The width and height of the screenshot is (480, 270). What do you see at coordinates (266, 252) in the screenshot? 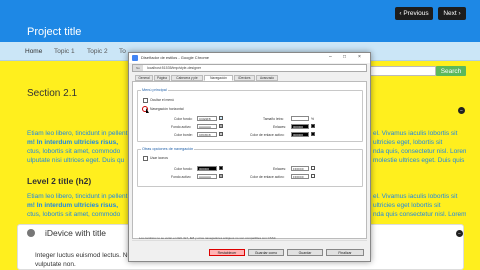
I see `save-as-button: Guardar como` at bounding box center [266, 252].